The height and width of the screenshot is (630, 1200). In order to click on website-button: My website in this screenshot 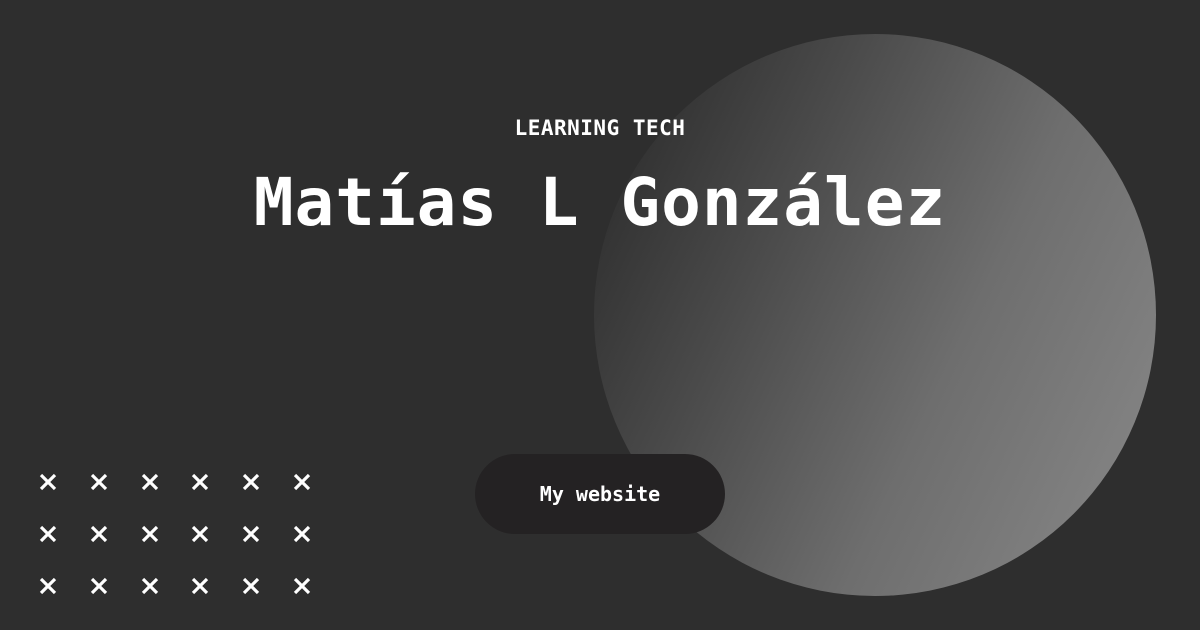, I will do `click(600, 494)`.